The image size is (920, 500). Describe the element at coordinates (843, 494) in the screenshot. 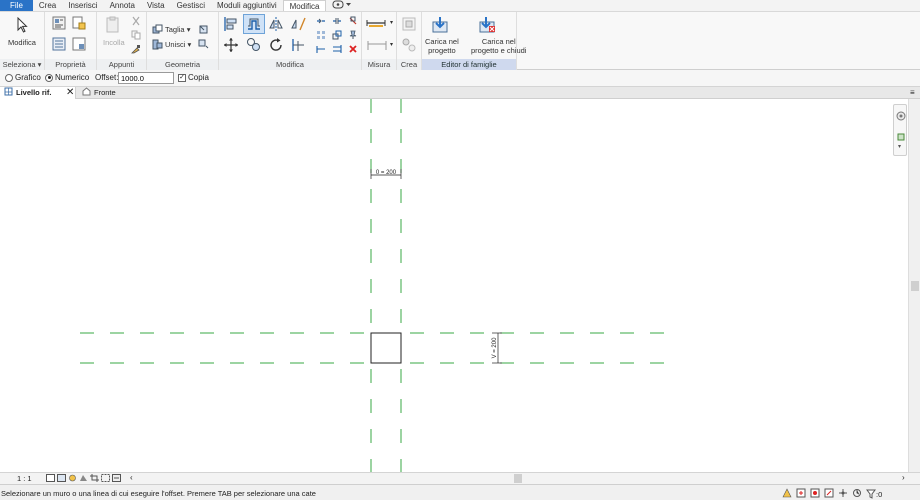

I see `drag-elements-icon` at that location.